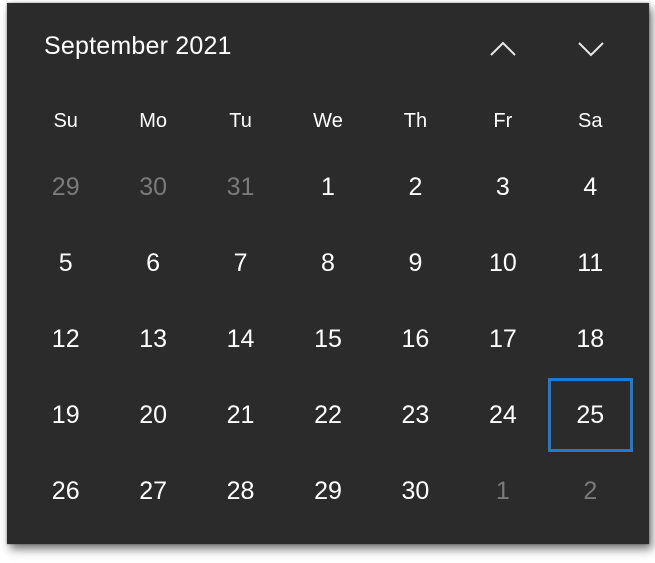 Image resolution: width=655 pixels, height=563 pixels. What do you see at coordinates (65, 491) in the screenshot?
I see `day-cell: 26` at bounding box center [65, 491].